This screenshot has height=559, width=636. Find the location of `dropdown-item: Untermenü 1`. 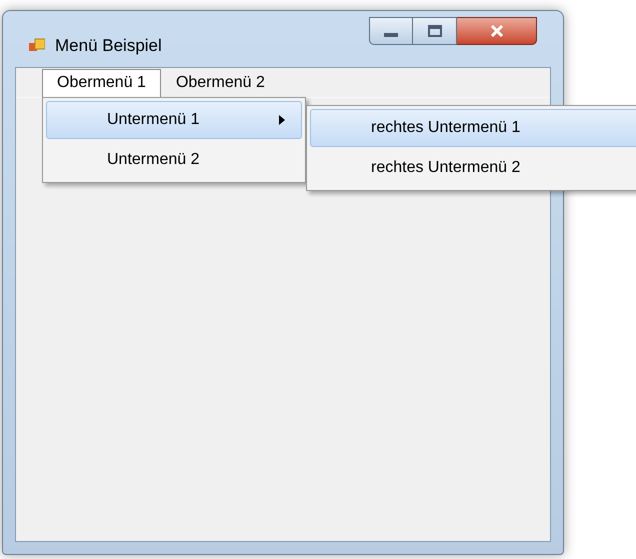

dropdown-item: Untermenü 1 is located at coordinates (174, 120).